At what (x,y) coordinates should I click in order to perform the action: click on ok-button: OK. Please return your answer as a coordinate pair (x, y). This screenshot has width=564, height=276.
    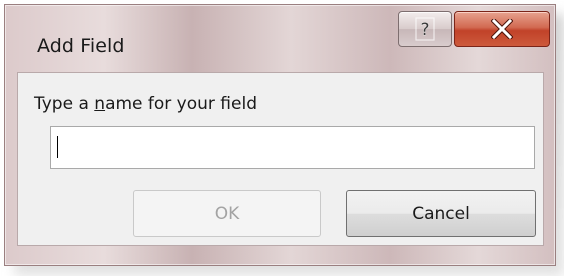
    Looking at the image, I should click on (227, 213).